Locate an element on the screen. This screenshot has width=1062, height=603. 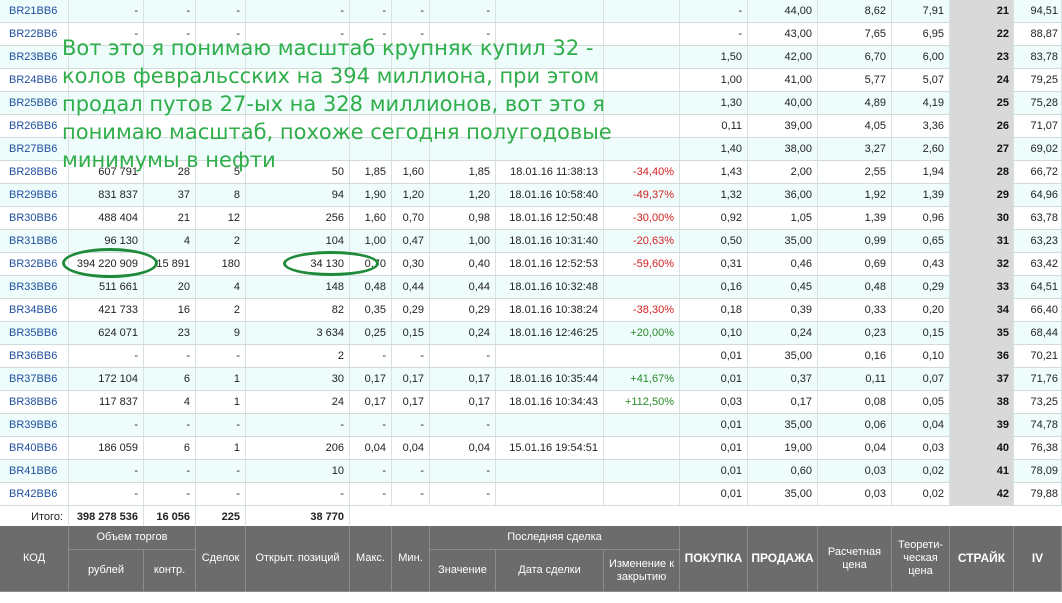
cell-date is located at coordinates (550, 494).